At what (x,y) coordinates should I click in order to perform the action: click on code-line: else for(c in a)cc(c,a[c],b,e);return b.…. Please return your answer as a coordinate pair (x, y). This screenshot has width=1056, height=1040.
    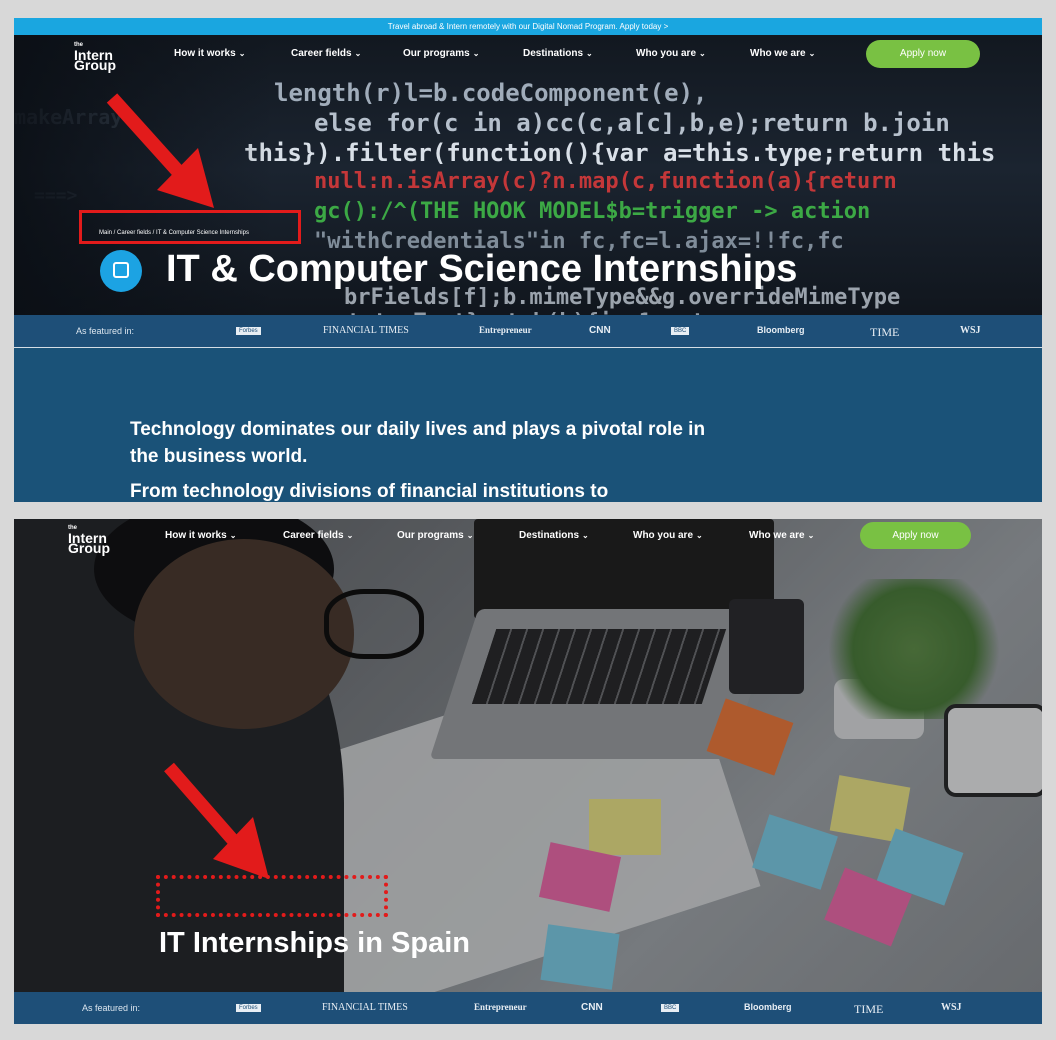
    Looking at the image, I should click on (632, 123).